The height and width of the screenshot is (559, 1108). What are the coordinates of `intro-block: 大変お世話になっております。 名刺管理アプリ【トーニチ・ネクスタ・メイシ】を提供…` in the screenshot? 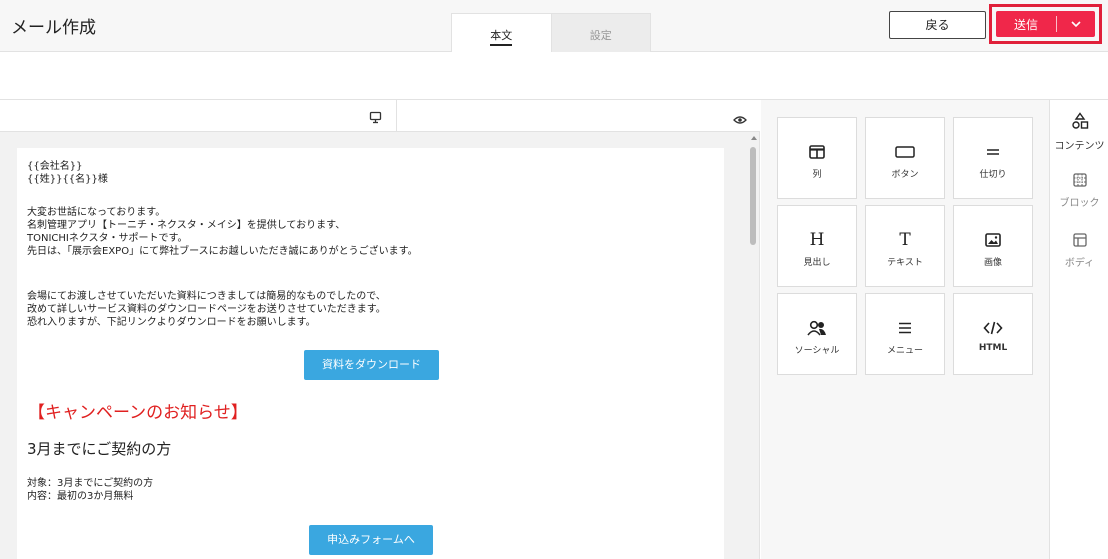 It's located at (222, 232).